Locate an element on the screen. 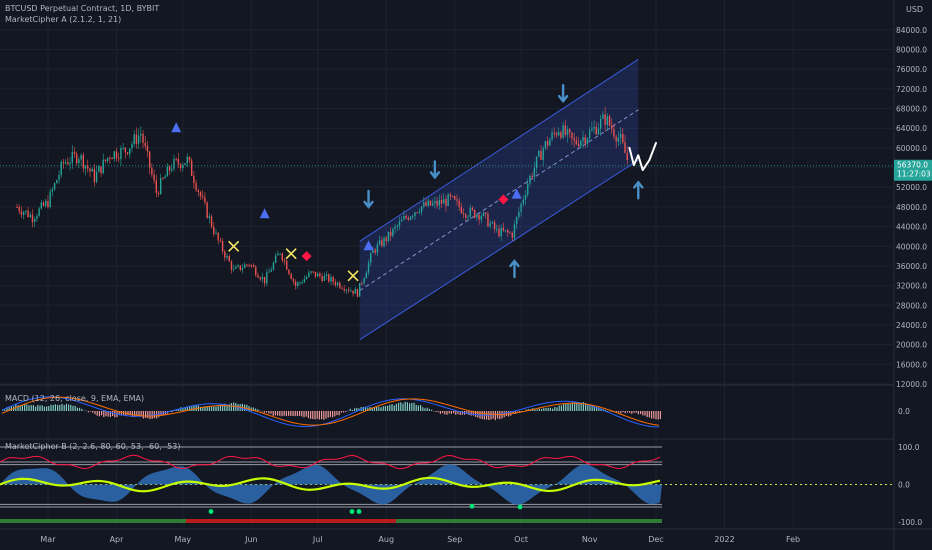 This screenshot has height=550, width=932. indicator-a-label: MarketCipher A (2.1.2, 1, 21) is located at coordinates (82, 19).